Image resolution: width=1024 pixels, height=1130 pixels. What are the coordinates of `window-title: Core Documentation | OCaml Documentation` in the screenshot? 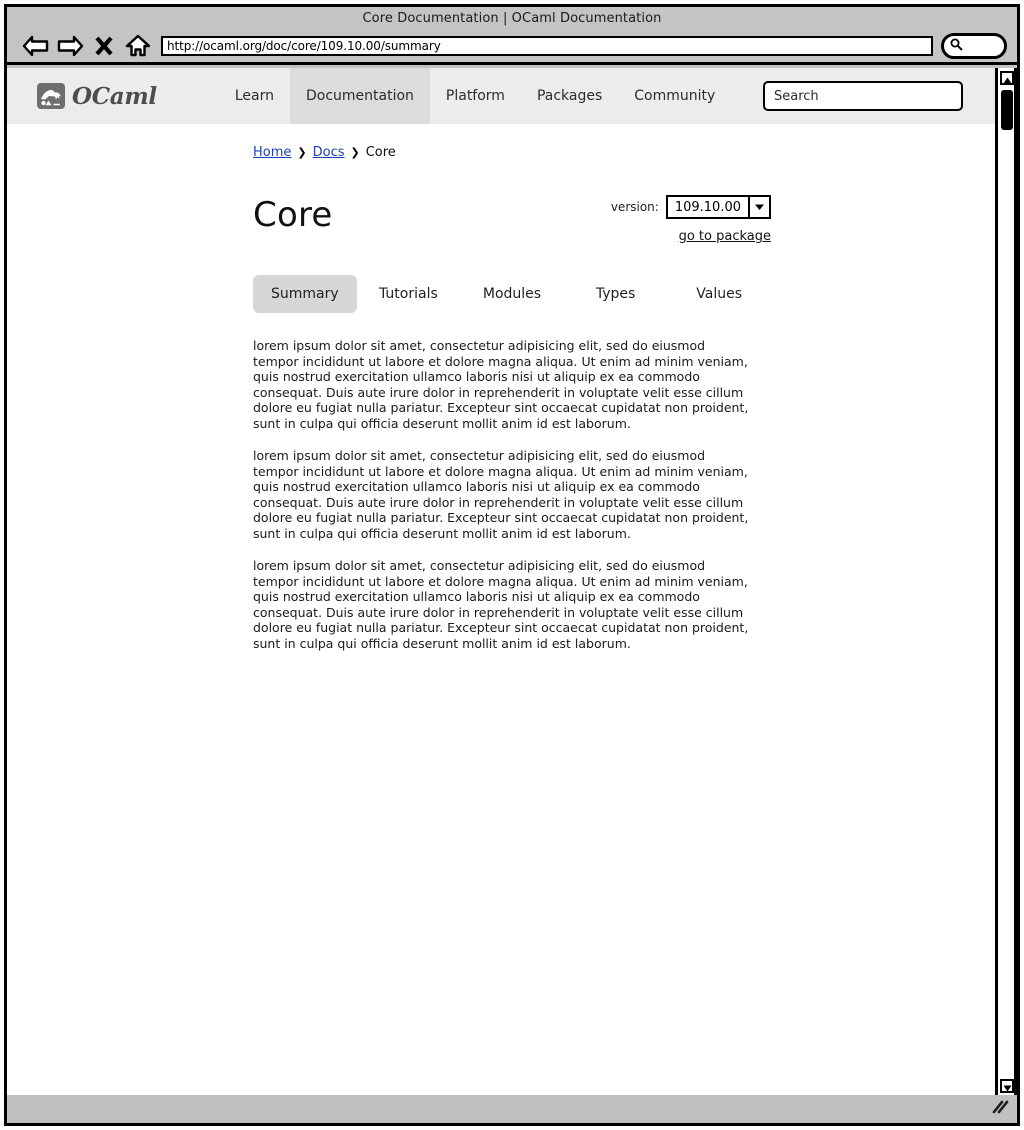 It's located at (512, 18).